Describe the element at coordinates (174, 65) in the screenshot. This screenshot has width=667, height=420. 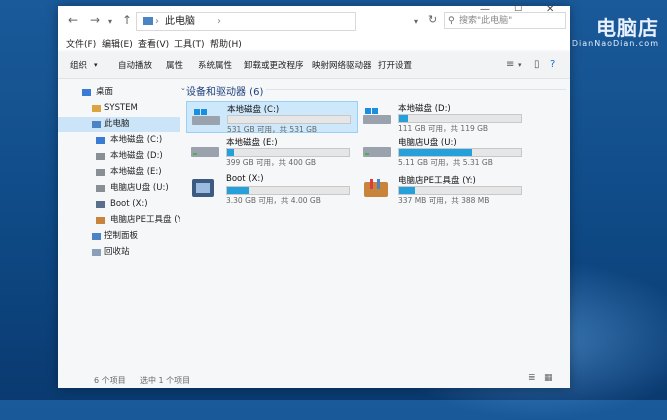
I see `toolbar-properties: 属性` at that location.